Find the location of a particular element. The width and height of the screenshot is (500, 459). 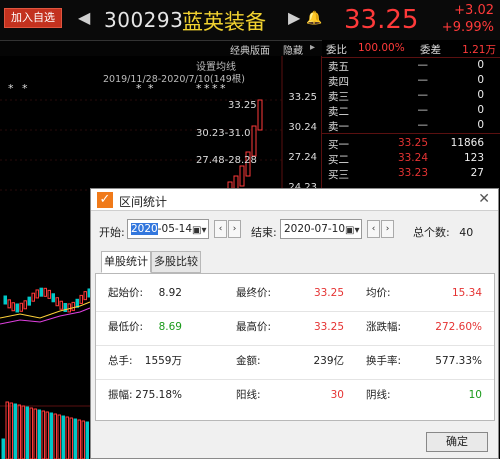

dialog-title: 区间统计 is located at coordinates (143, 202).